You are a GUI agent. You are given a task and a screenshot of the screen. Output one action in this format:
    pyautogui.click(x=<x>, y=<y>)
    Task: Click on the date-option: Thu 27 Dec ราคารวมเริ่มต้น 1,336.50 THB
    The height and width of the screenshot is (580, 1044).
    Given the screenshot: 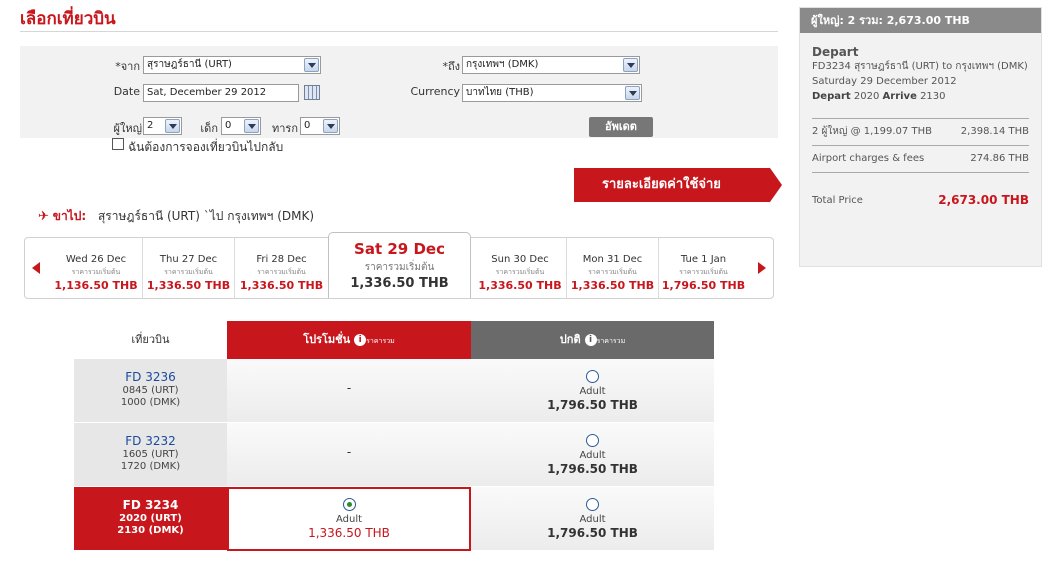 What is the action you would take?
    pyautogui.click(x=188, y=268)
    